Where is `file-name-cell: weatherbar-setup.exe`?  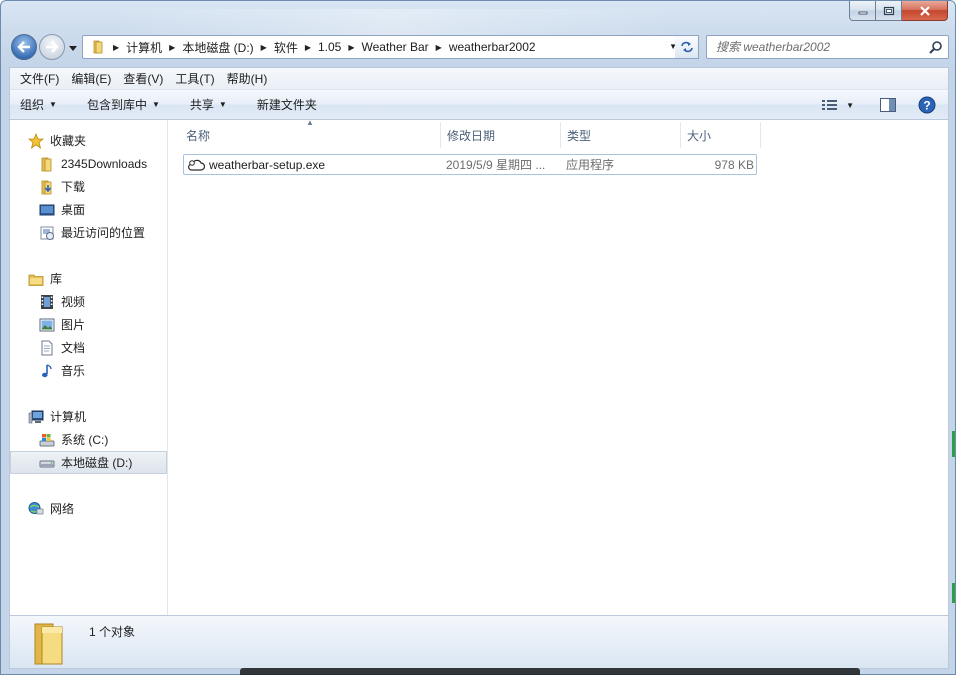 file-name-cell: weatherbar-setup.exe is located at coordinates (256, 164).